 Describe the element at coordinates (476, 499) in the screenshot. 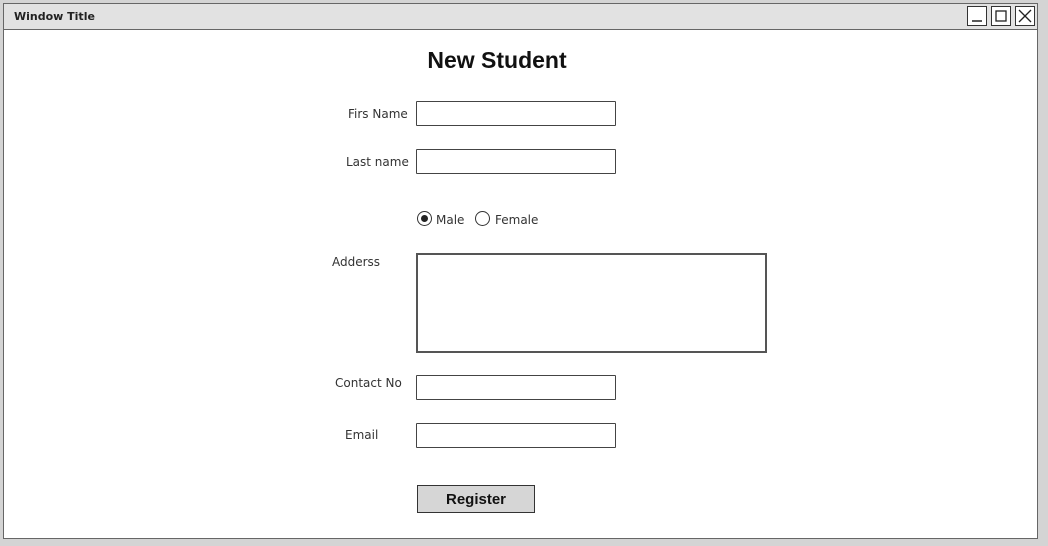

I see `register-button: Register` at that location.